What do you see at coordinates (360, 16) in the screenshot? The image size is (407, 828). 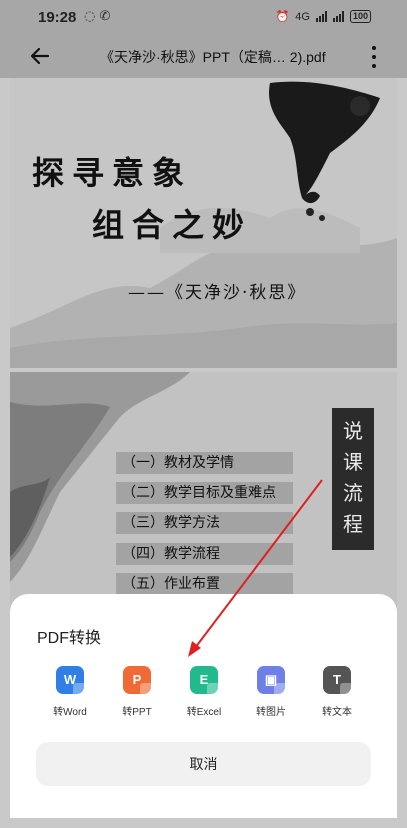 I see `battery-icon: 100` at bounding box center [360, 16].